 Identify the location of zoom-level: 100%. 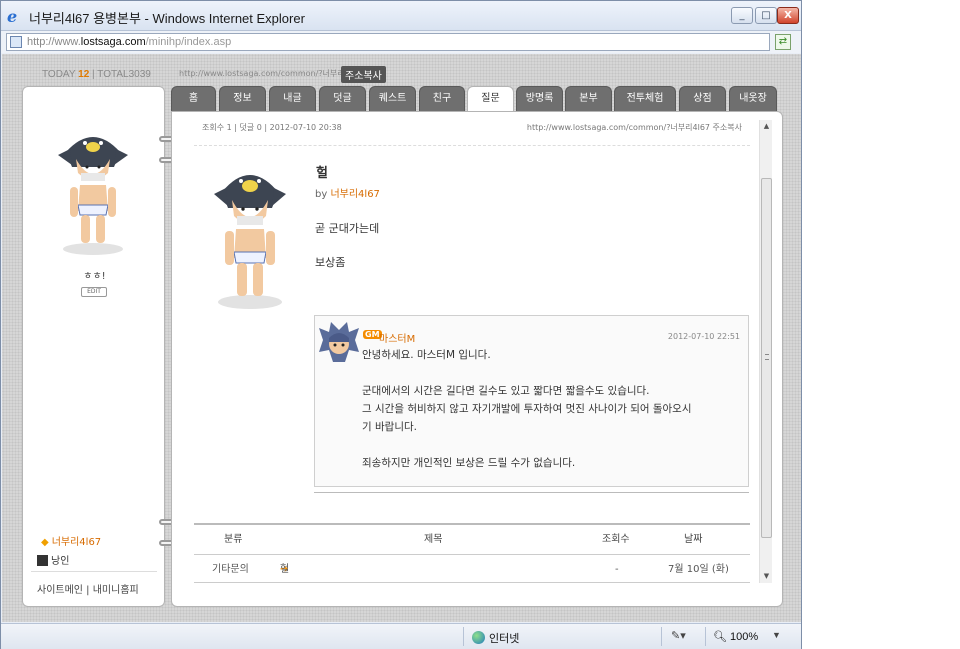
(744, 637).